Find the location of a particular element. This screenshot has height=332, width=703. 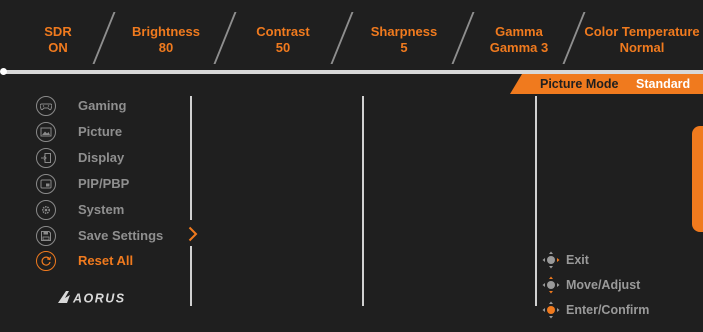

menu-item-display: Display is located at coordinates (111, 159).